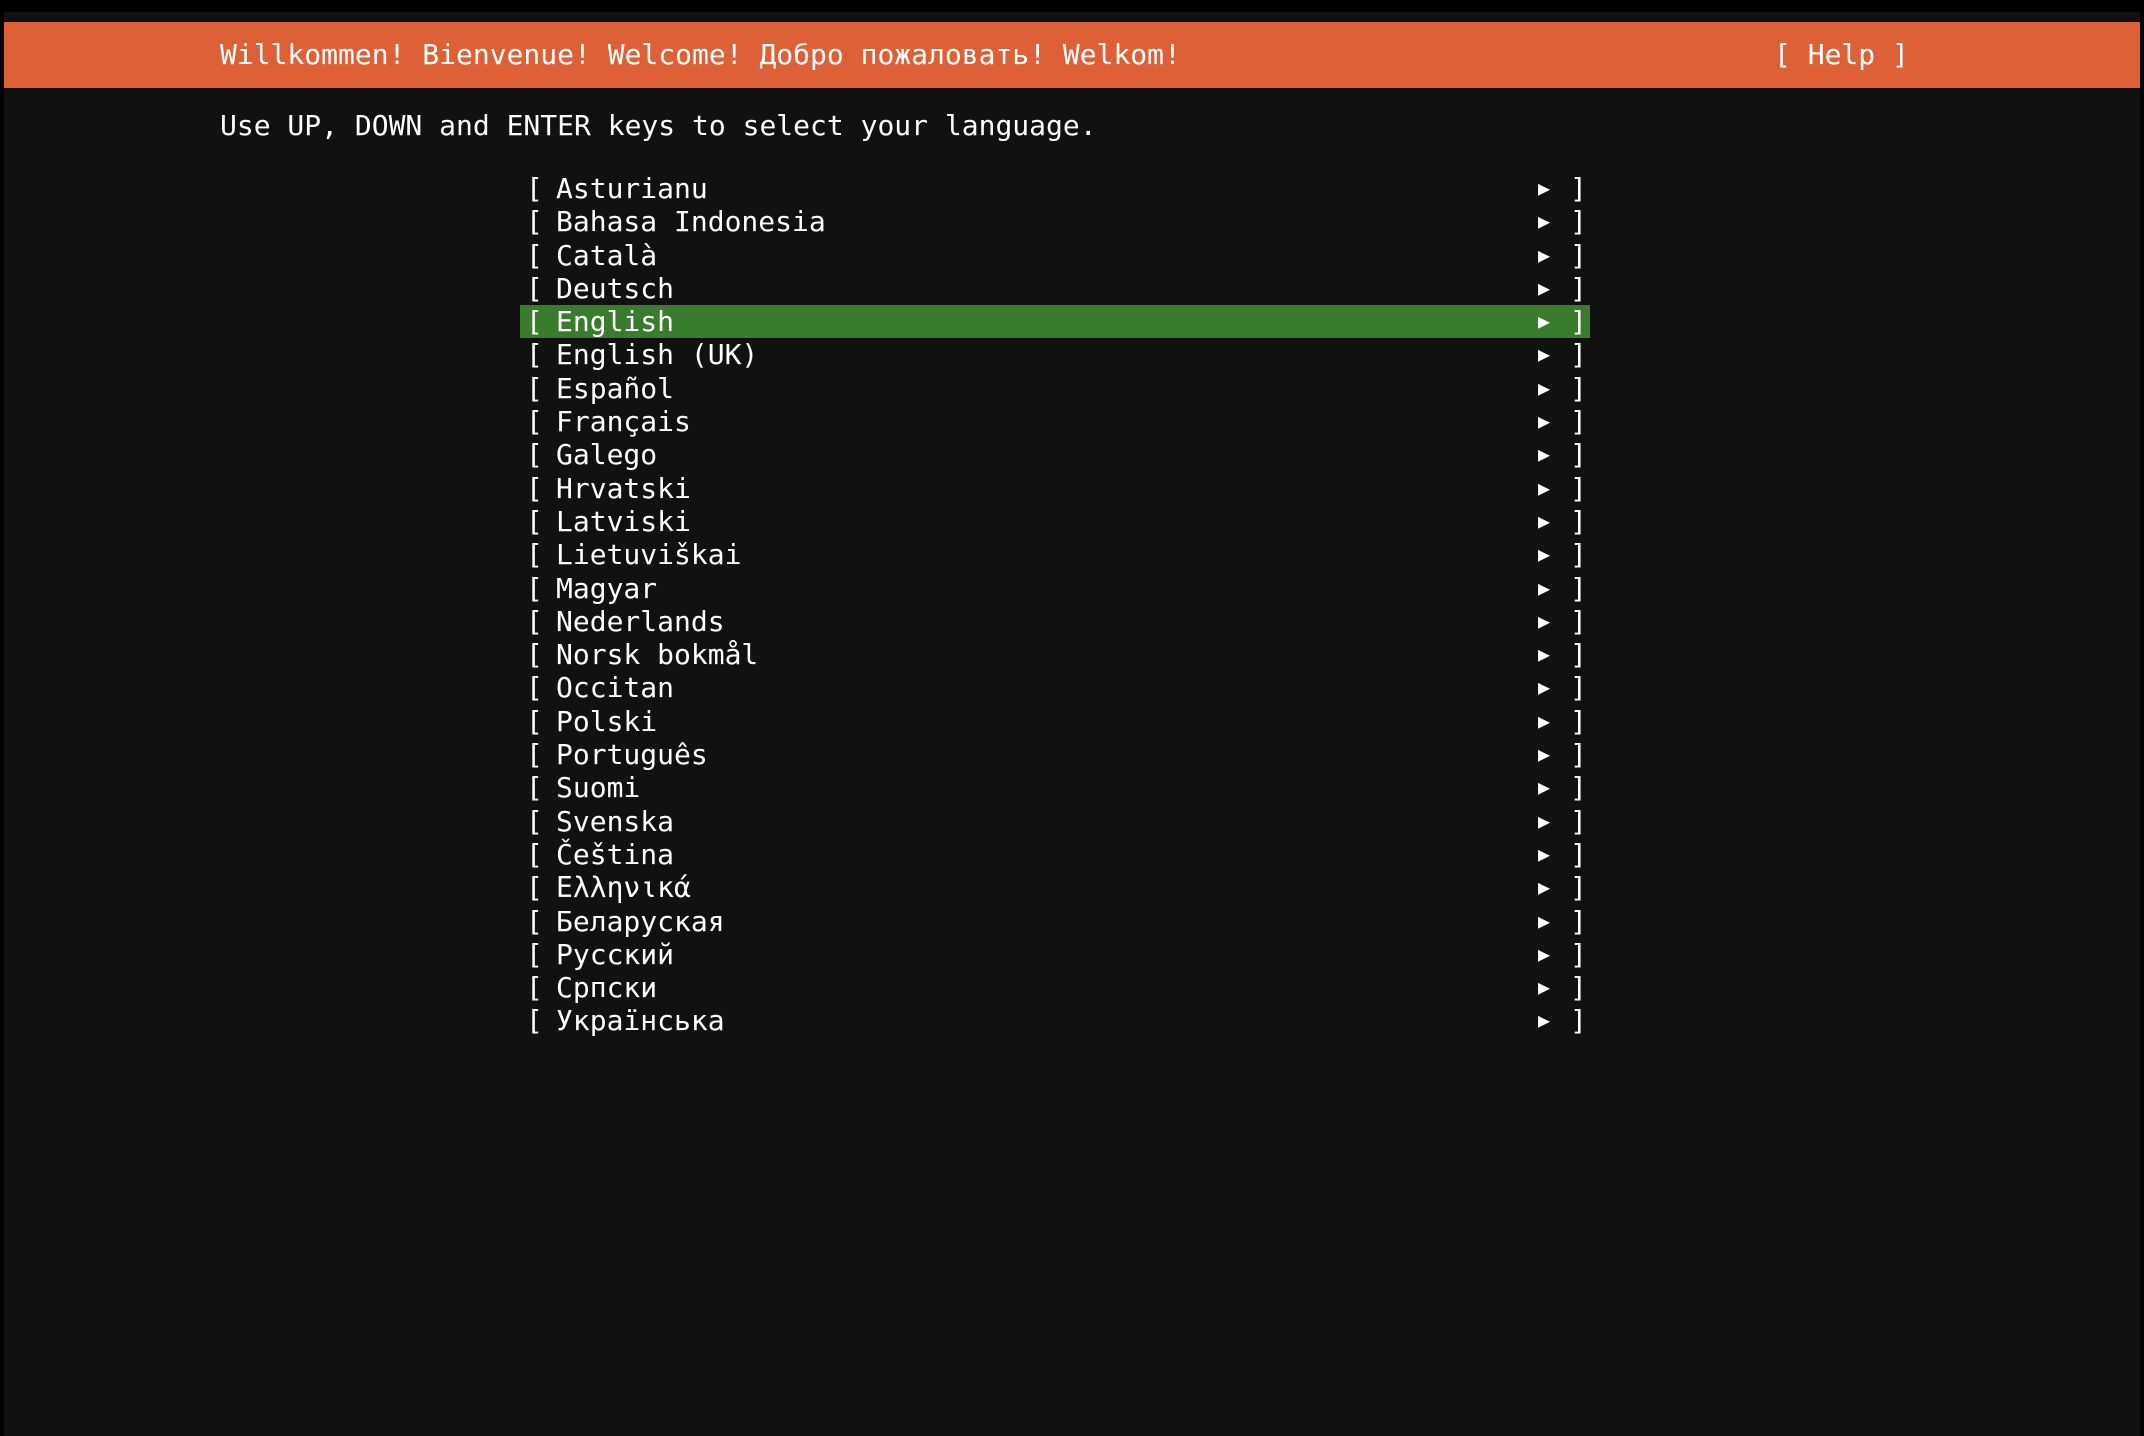 The height and width of the screenshot is (1436, 2144). I want to click on language-label: Беларуская, so click(640, 921).